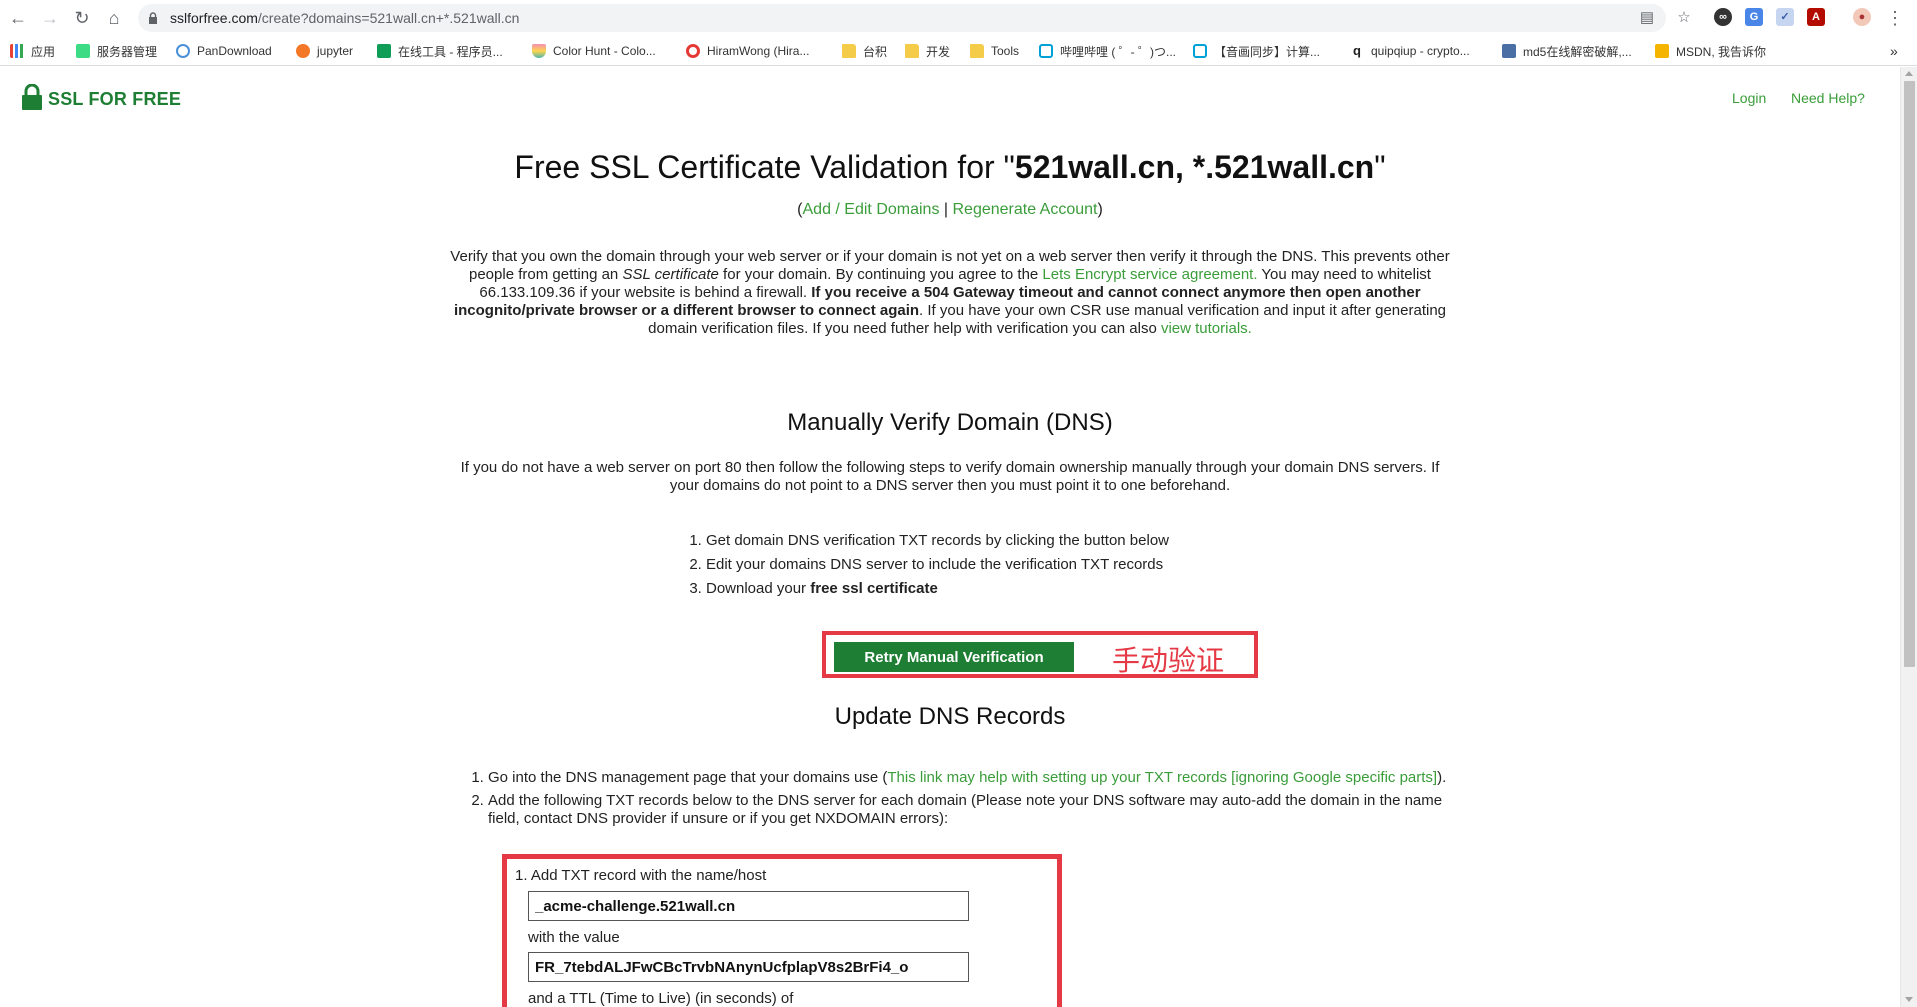  I want to click on cloud-icon, so click(183, 51).